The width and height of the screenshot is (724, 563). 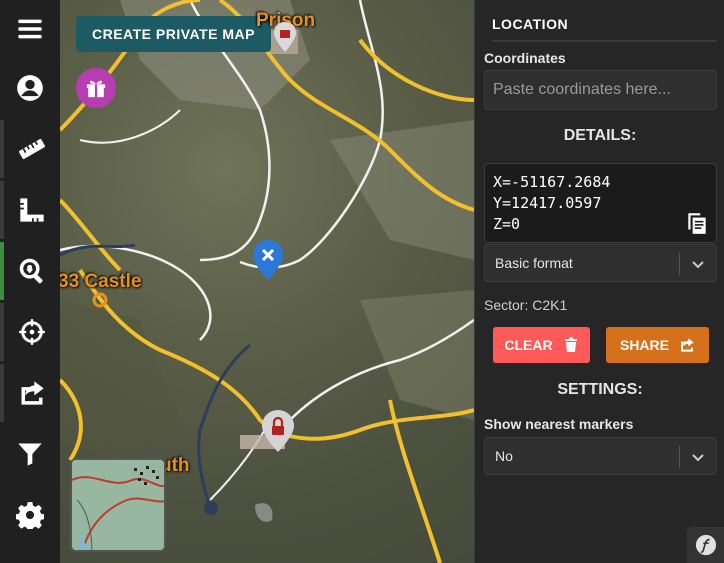 What do you see at coordinates (525, 58) in the screenshot?
I see `coordinates-label: Coordinates` at bounding box center [525, 58].